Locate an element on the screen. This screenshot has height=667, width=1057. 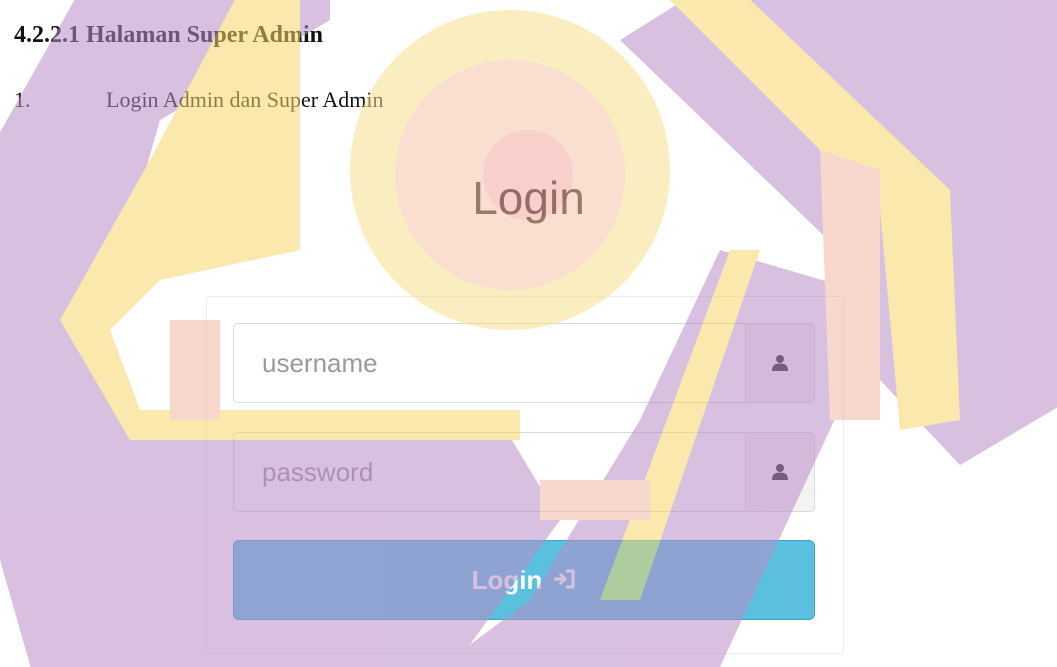
username-input-group is located at coordinates (524, 363).